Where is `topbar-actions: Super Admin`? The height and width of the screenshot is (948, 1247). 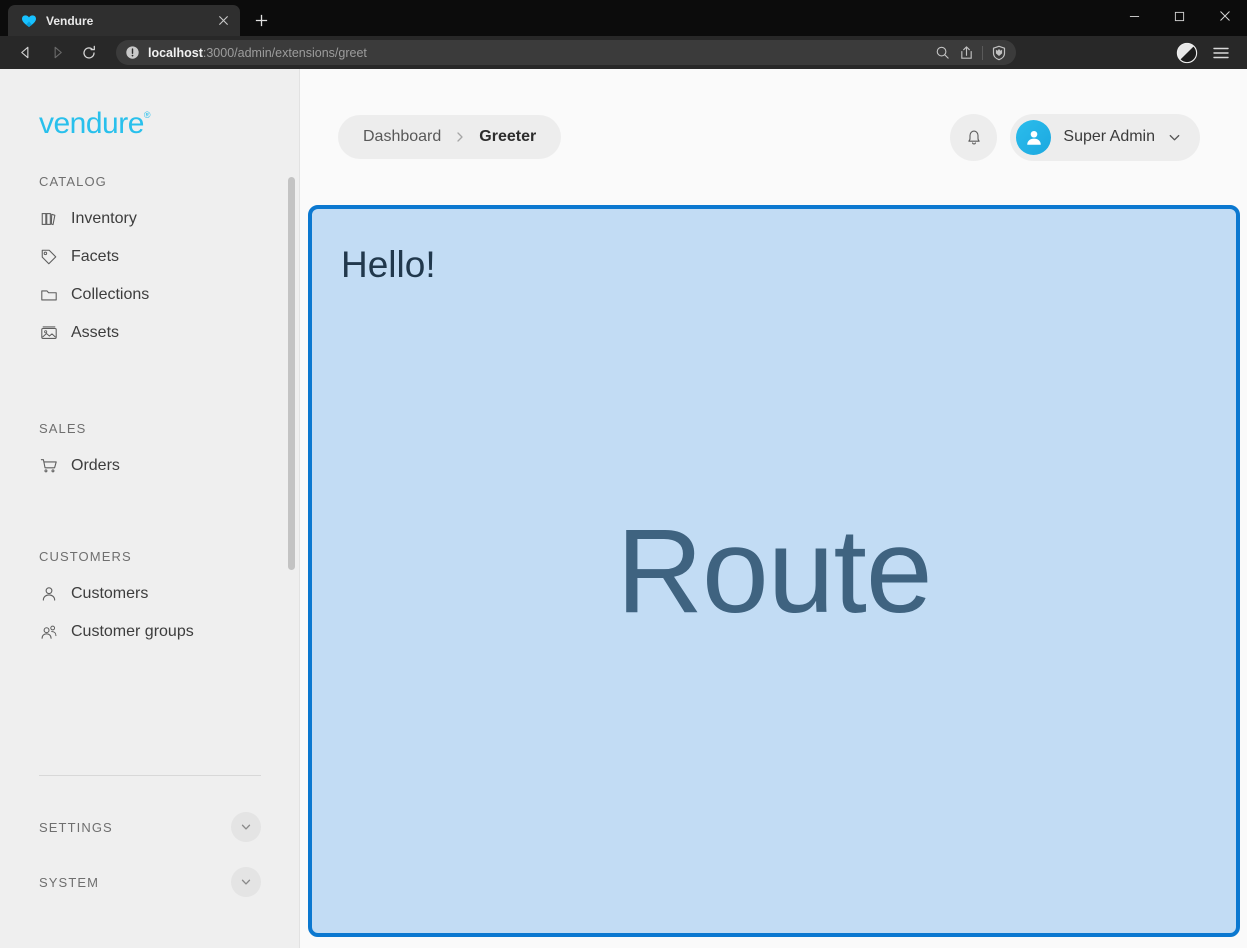 topbar-actions: Super Admin is located at coordinates (1075, 137).